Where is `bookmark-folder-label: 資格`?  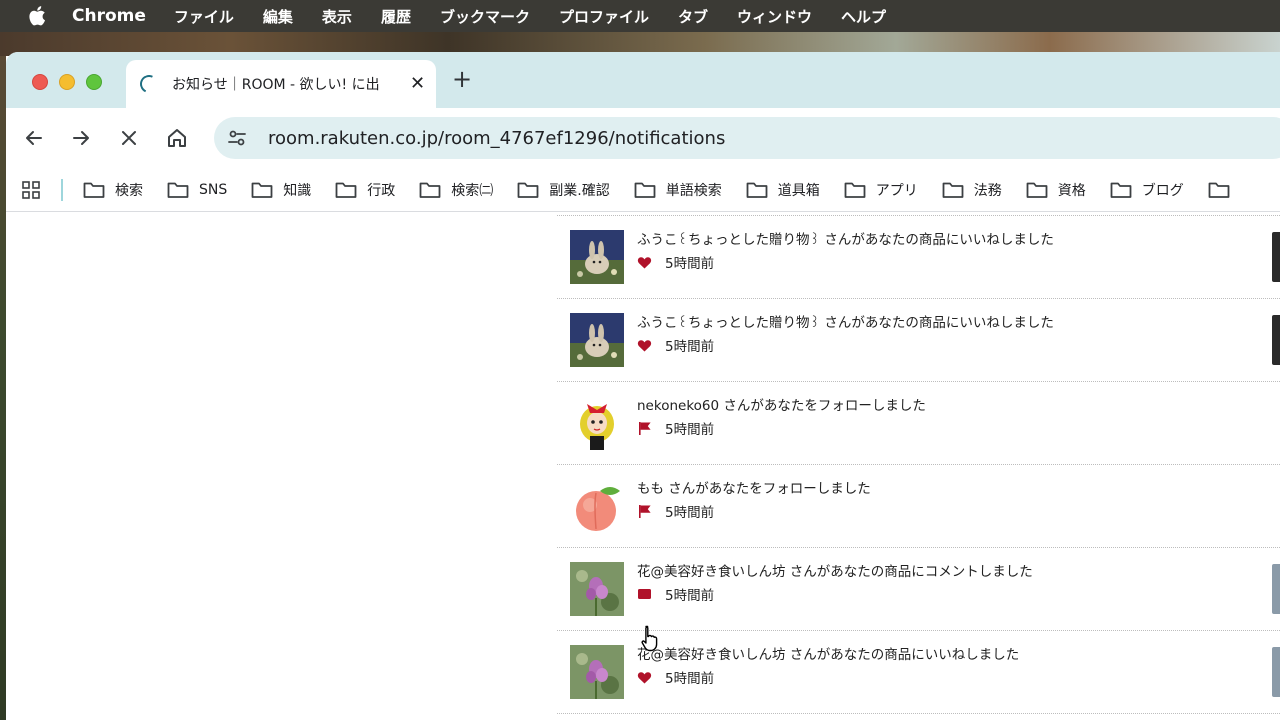
bookmark-folder-label: 資格 is located at coordinates (1071, 190).